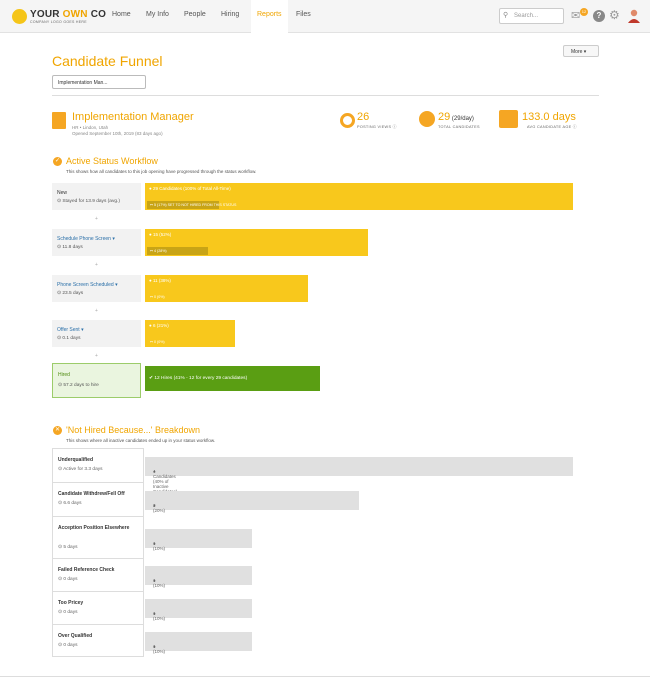 This screenshot has height=679, width=650. Describe the element at coordinates (584, 12) in the screenshot. I see `notification-badge: 12` at that location.